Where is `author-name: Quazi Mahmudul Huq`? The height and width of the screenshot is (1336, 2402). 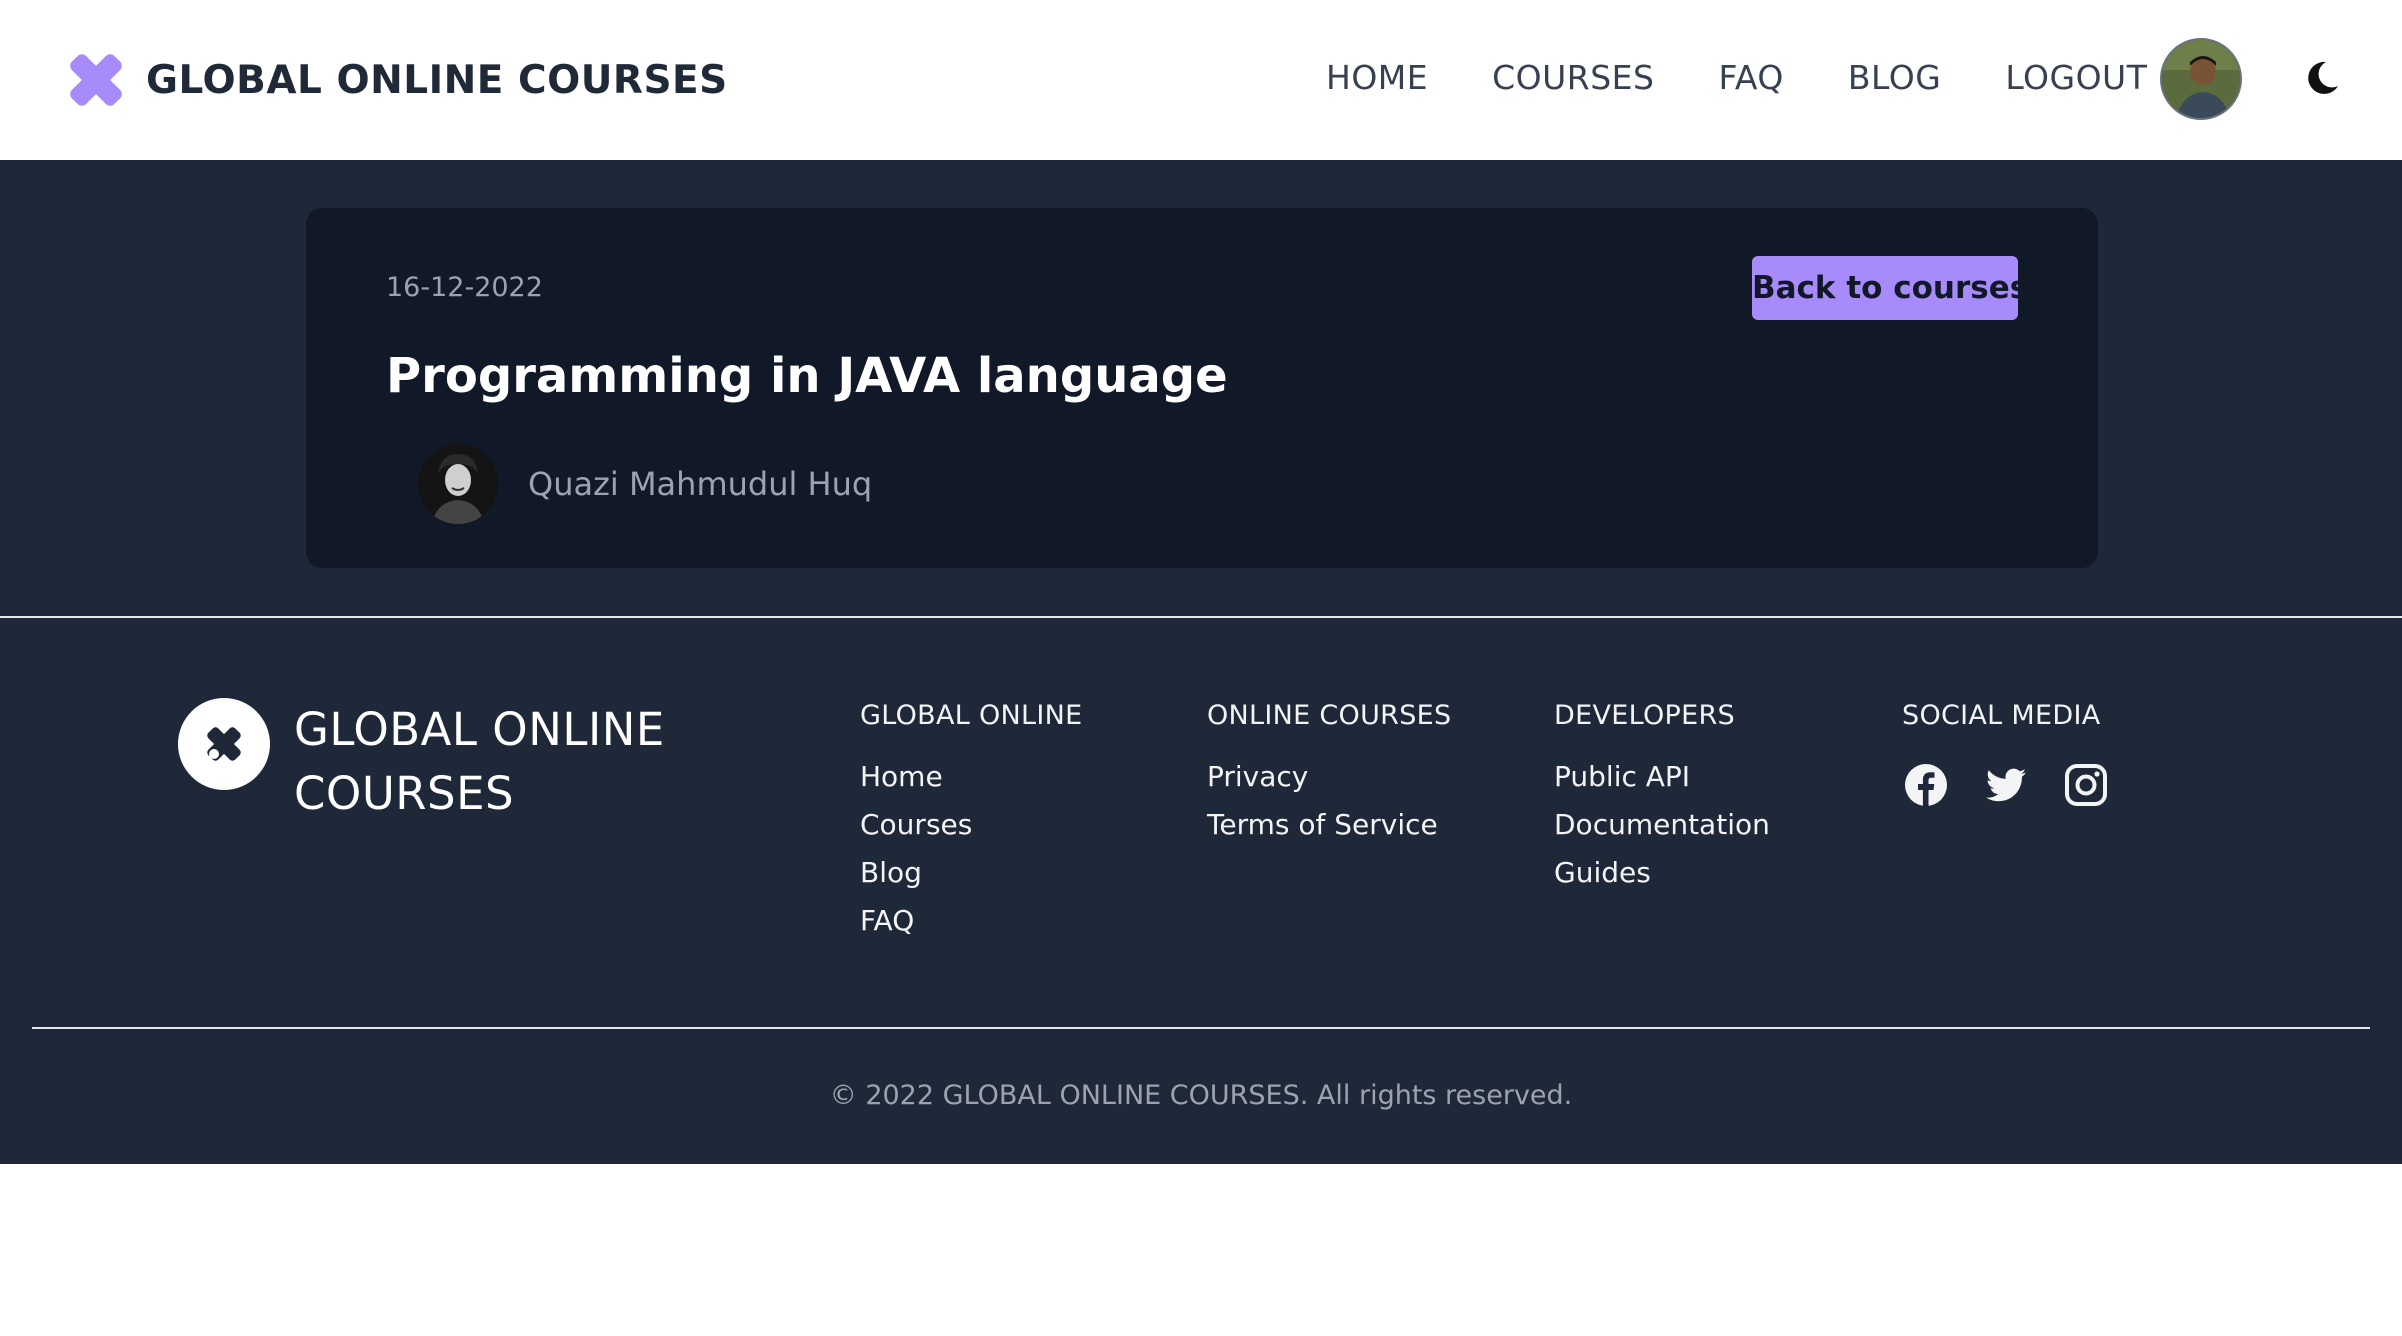 author-name: Quazi Mahmudul Huq is located at coordinates (700, 484).